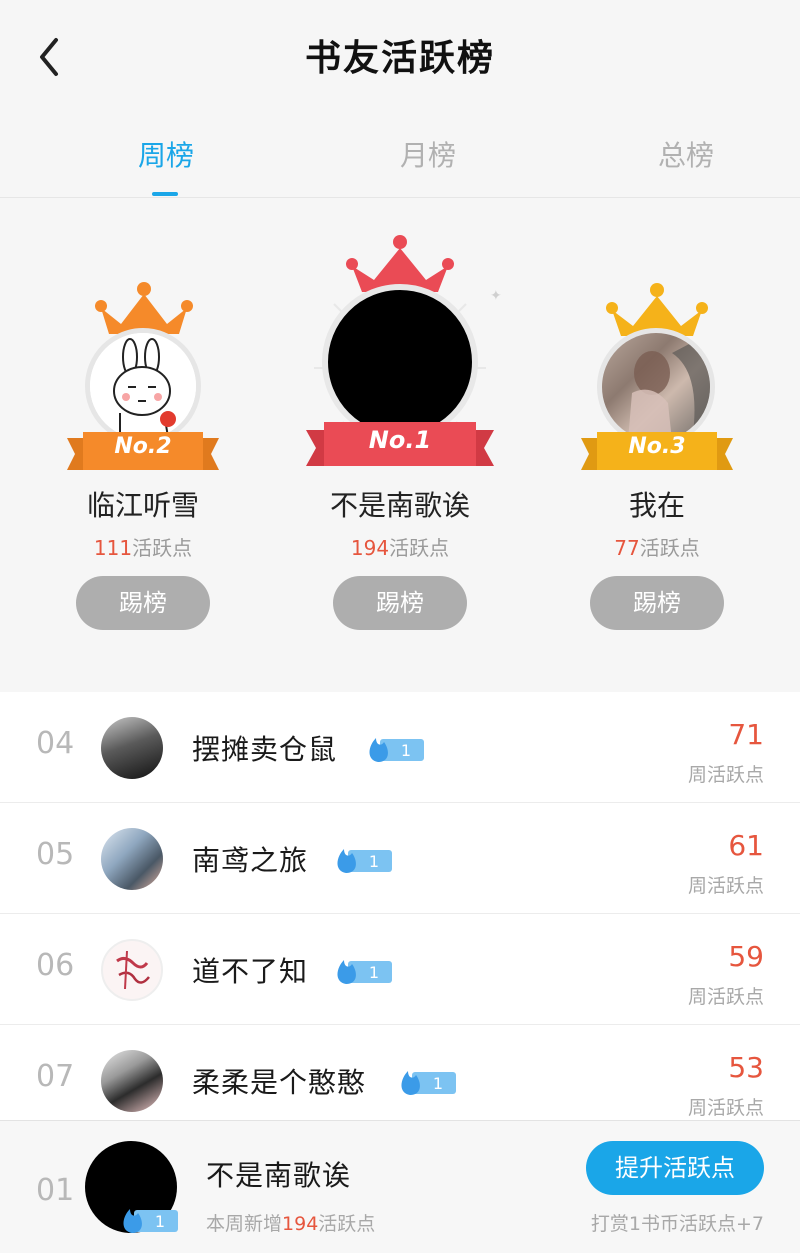 The height and width of the screenshot is (1253, 800). I want to click on my-weekly-gain: 本周新增194活跃点, so click(290, 1222).